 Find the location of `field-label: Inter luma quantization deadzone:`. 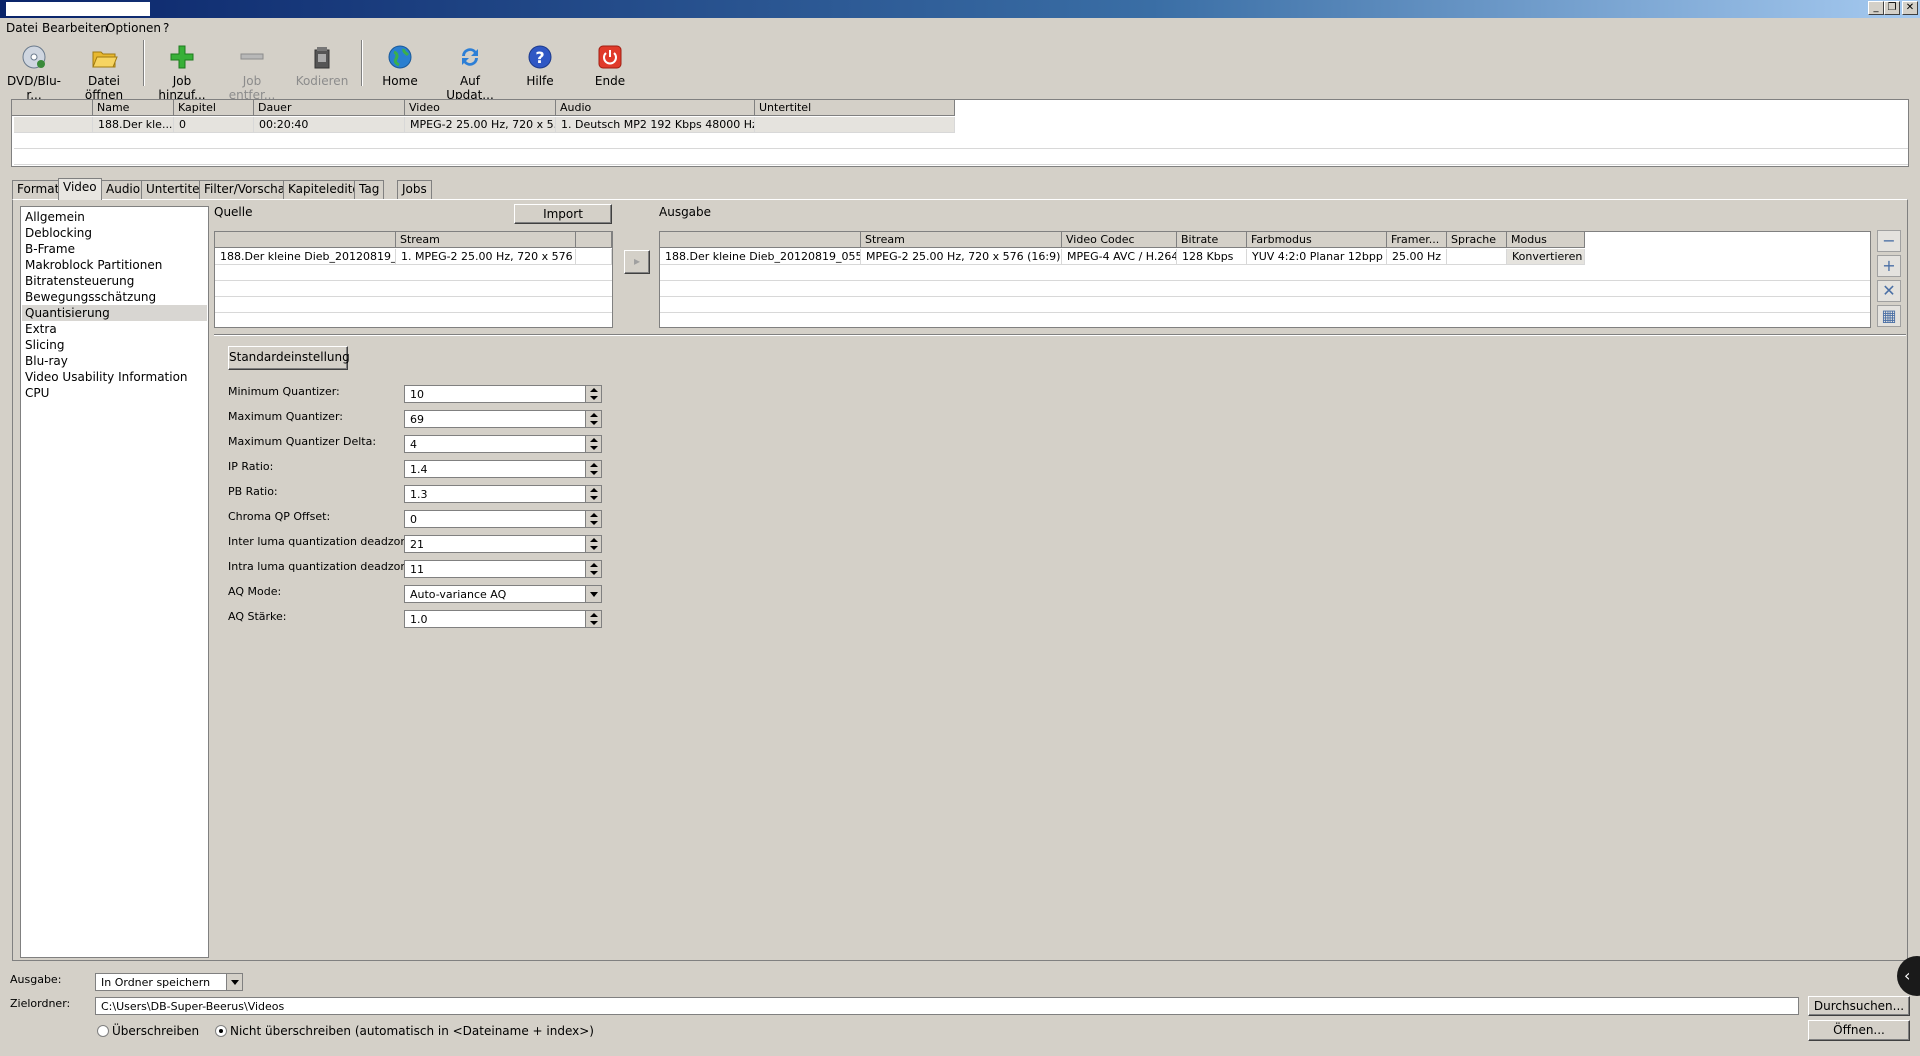

field-label: Inter luma quantization deadzone: is located at coordinates (323, 541).